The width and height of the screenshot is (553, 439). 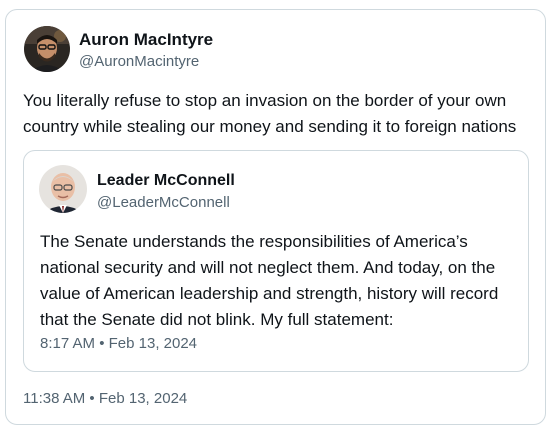 I want to click on author-handle: @AuronMacintyre, so click(x=139, y=61).